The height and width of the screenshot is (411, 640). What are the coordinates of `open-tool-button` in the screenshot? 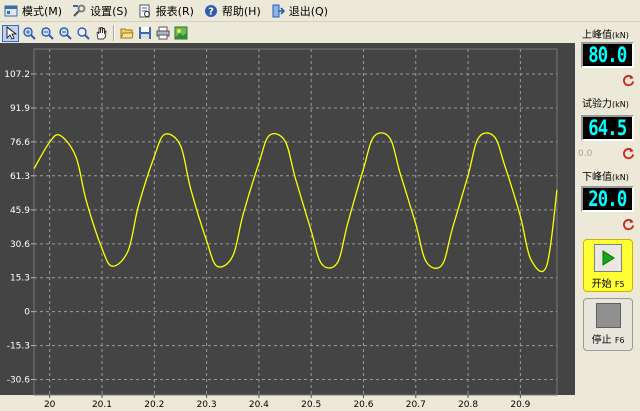 It's located at (126, 33).